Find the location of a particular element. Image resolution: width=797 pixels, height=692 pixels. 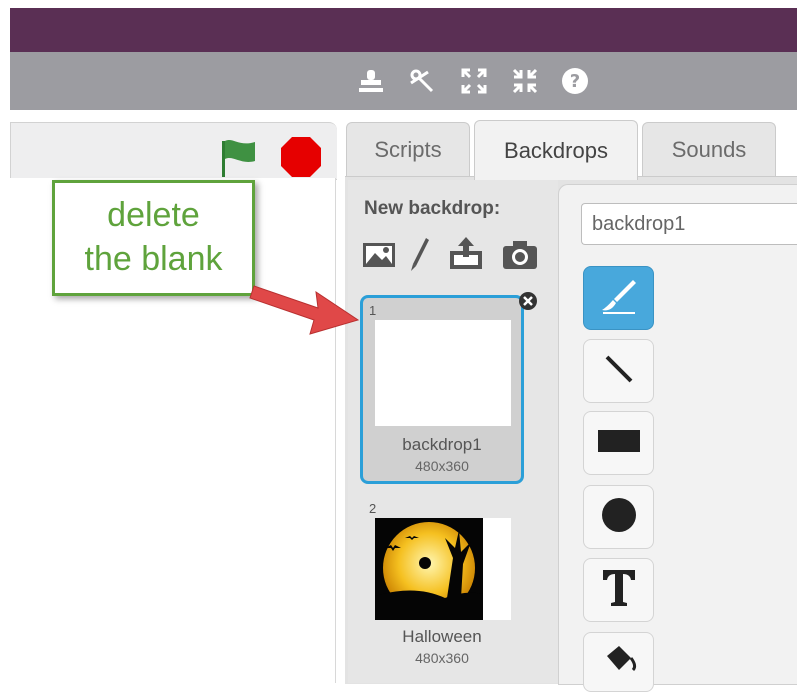

backdrop-name-input is located at coordinates (689, 224).